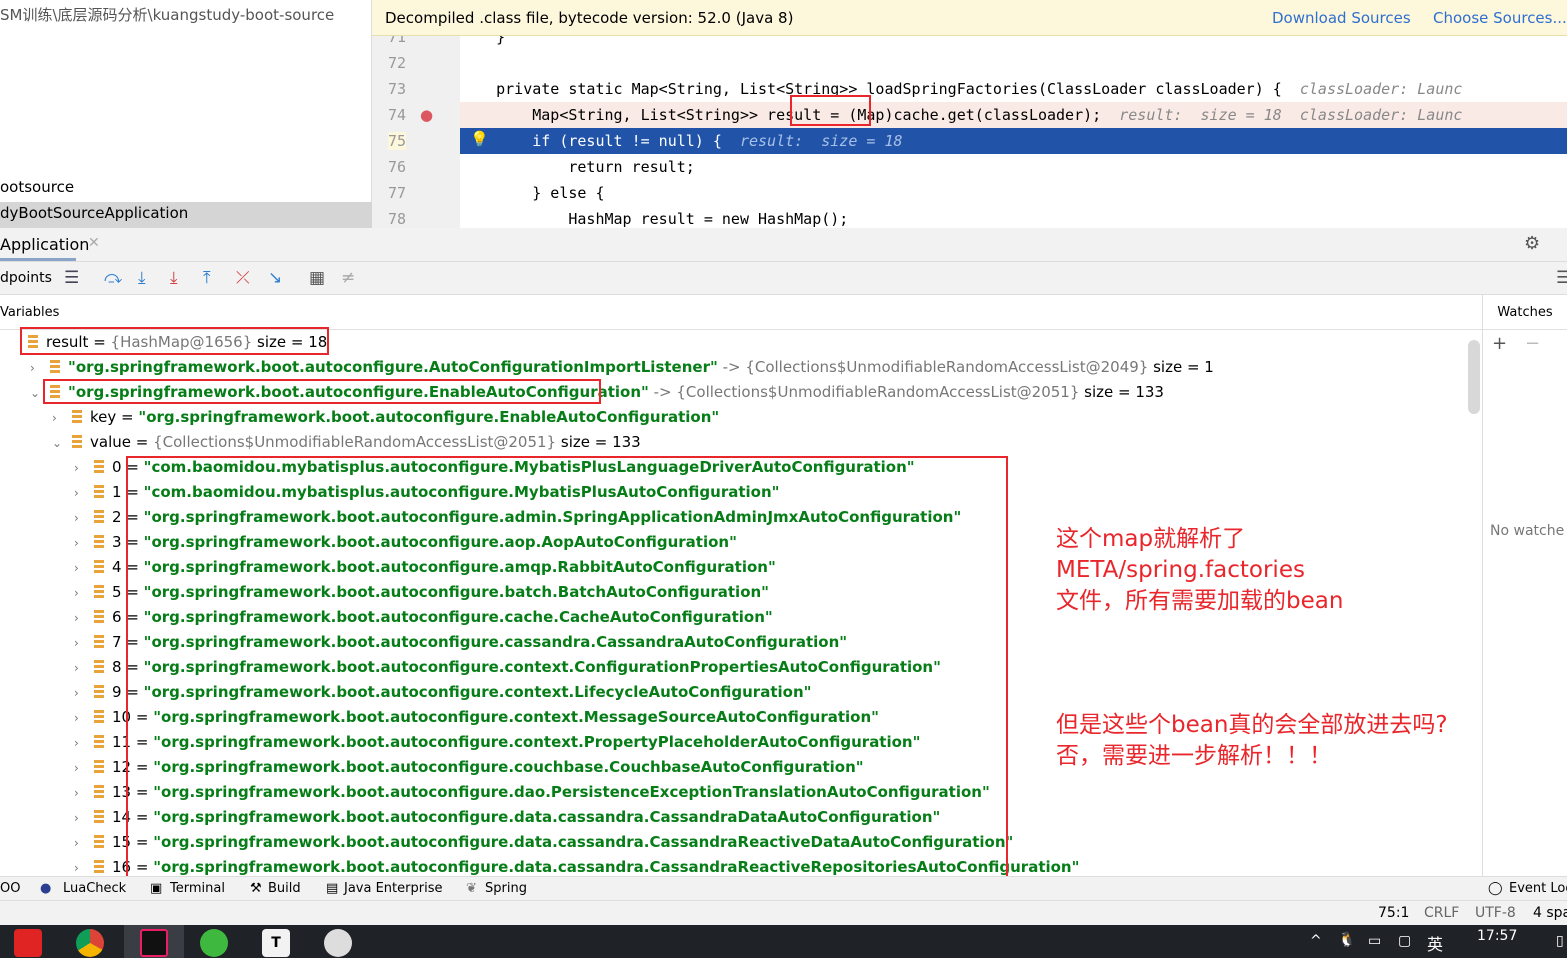  I want to click on netease-music-icon, so click(28, 943).